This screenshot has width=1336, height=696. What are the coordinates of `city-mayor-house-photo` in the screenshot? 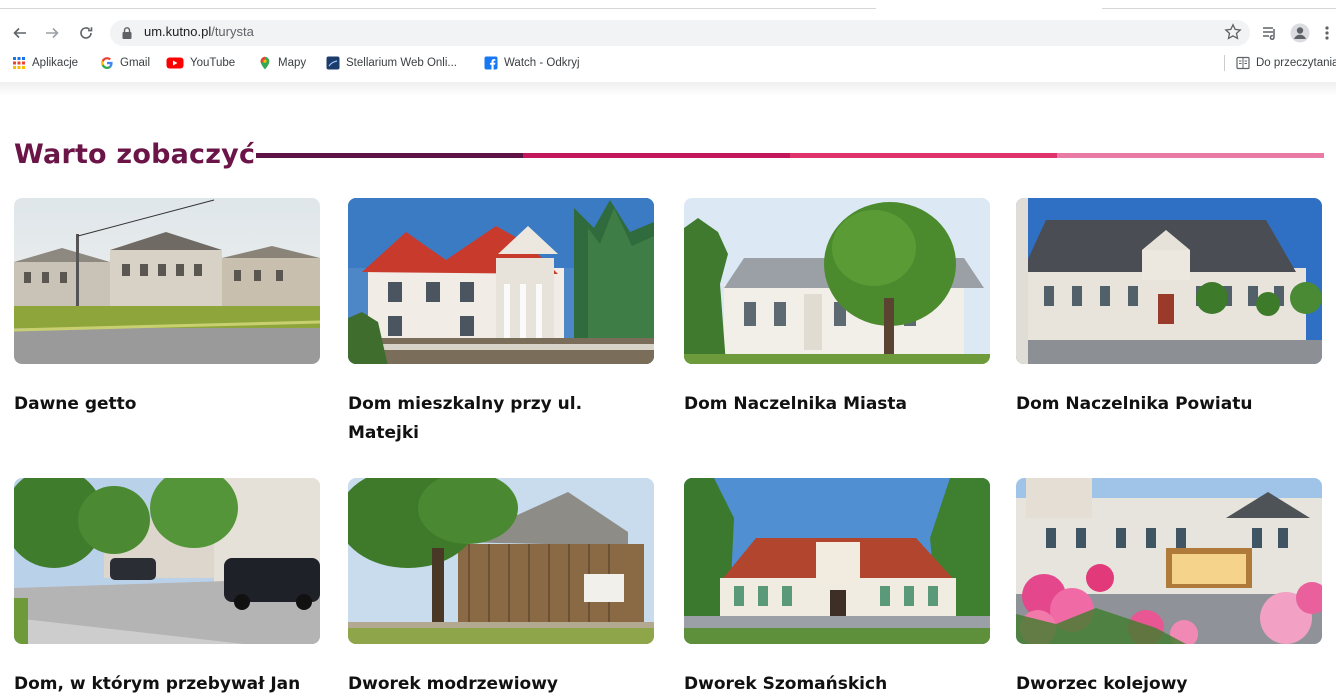 It's located at (837, 281).